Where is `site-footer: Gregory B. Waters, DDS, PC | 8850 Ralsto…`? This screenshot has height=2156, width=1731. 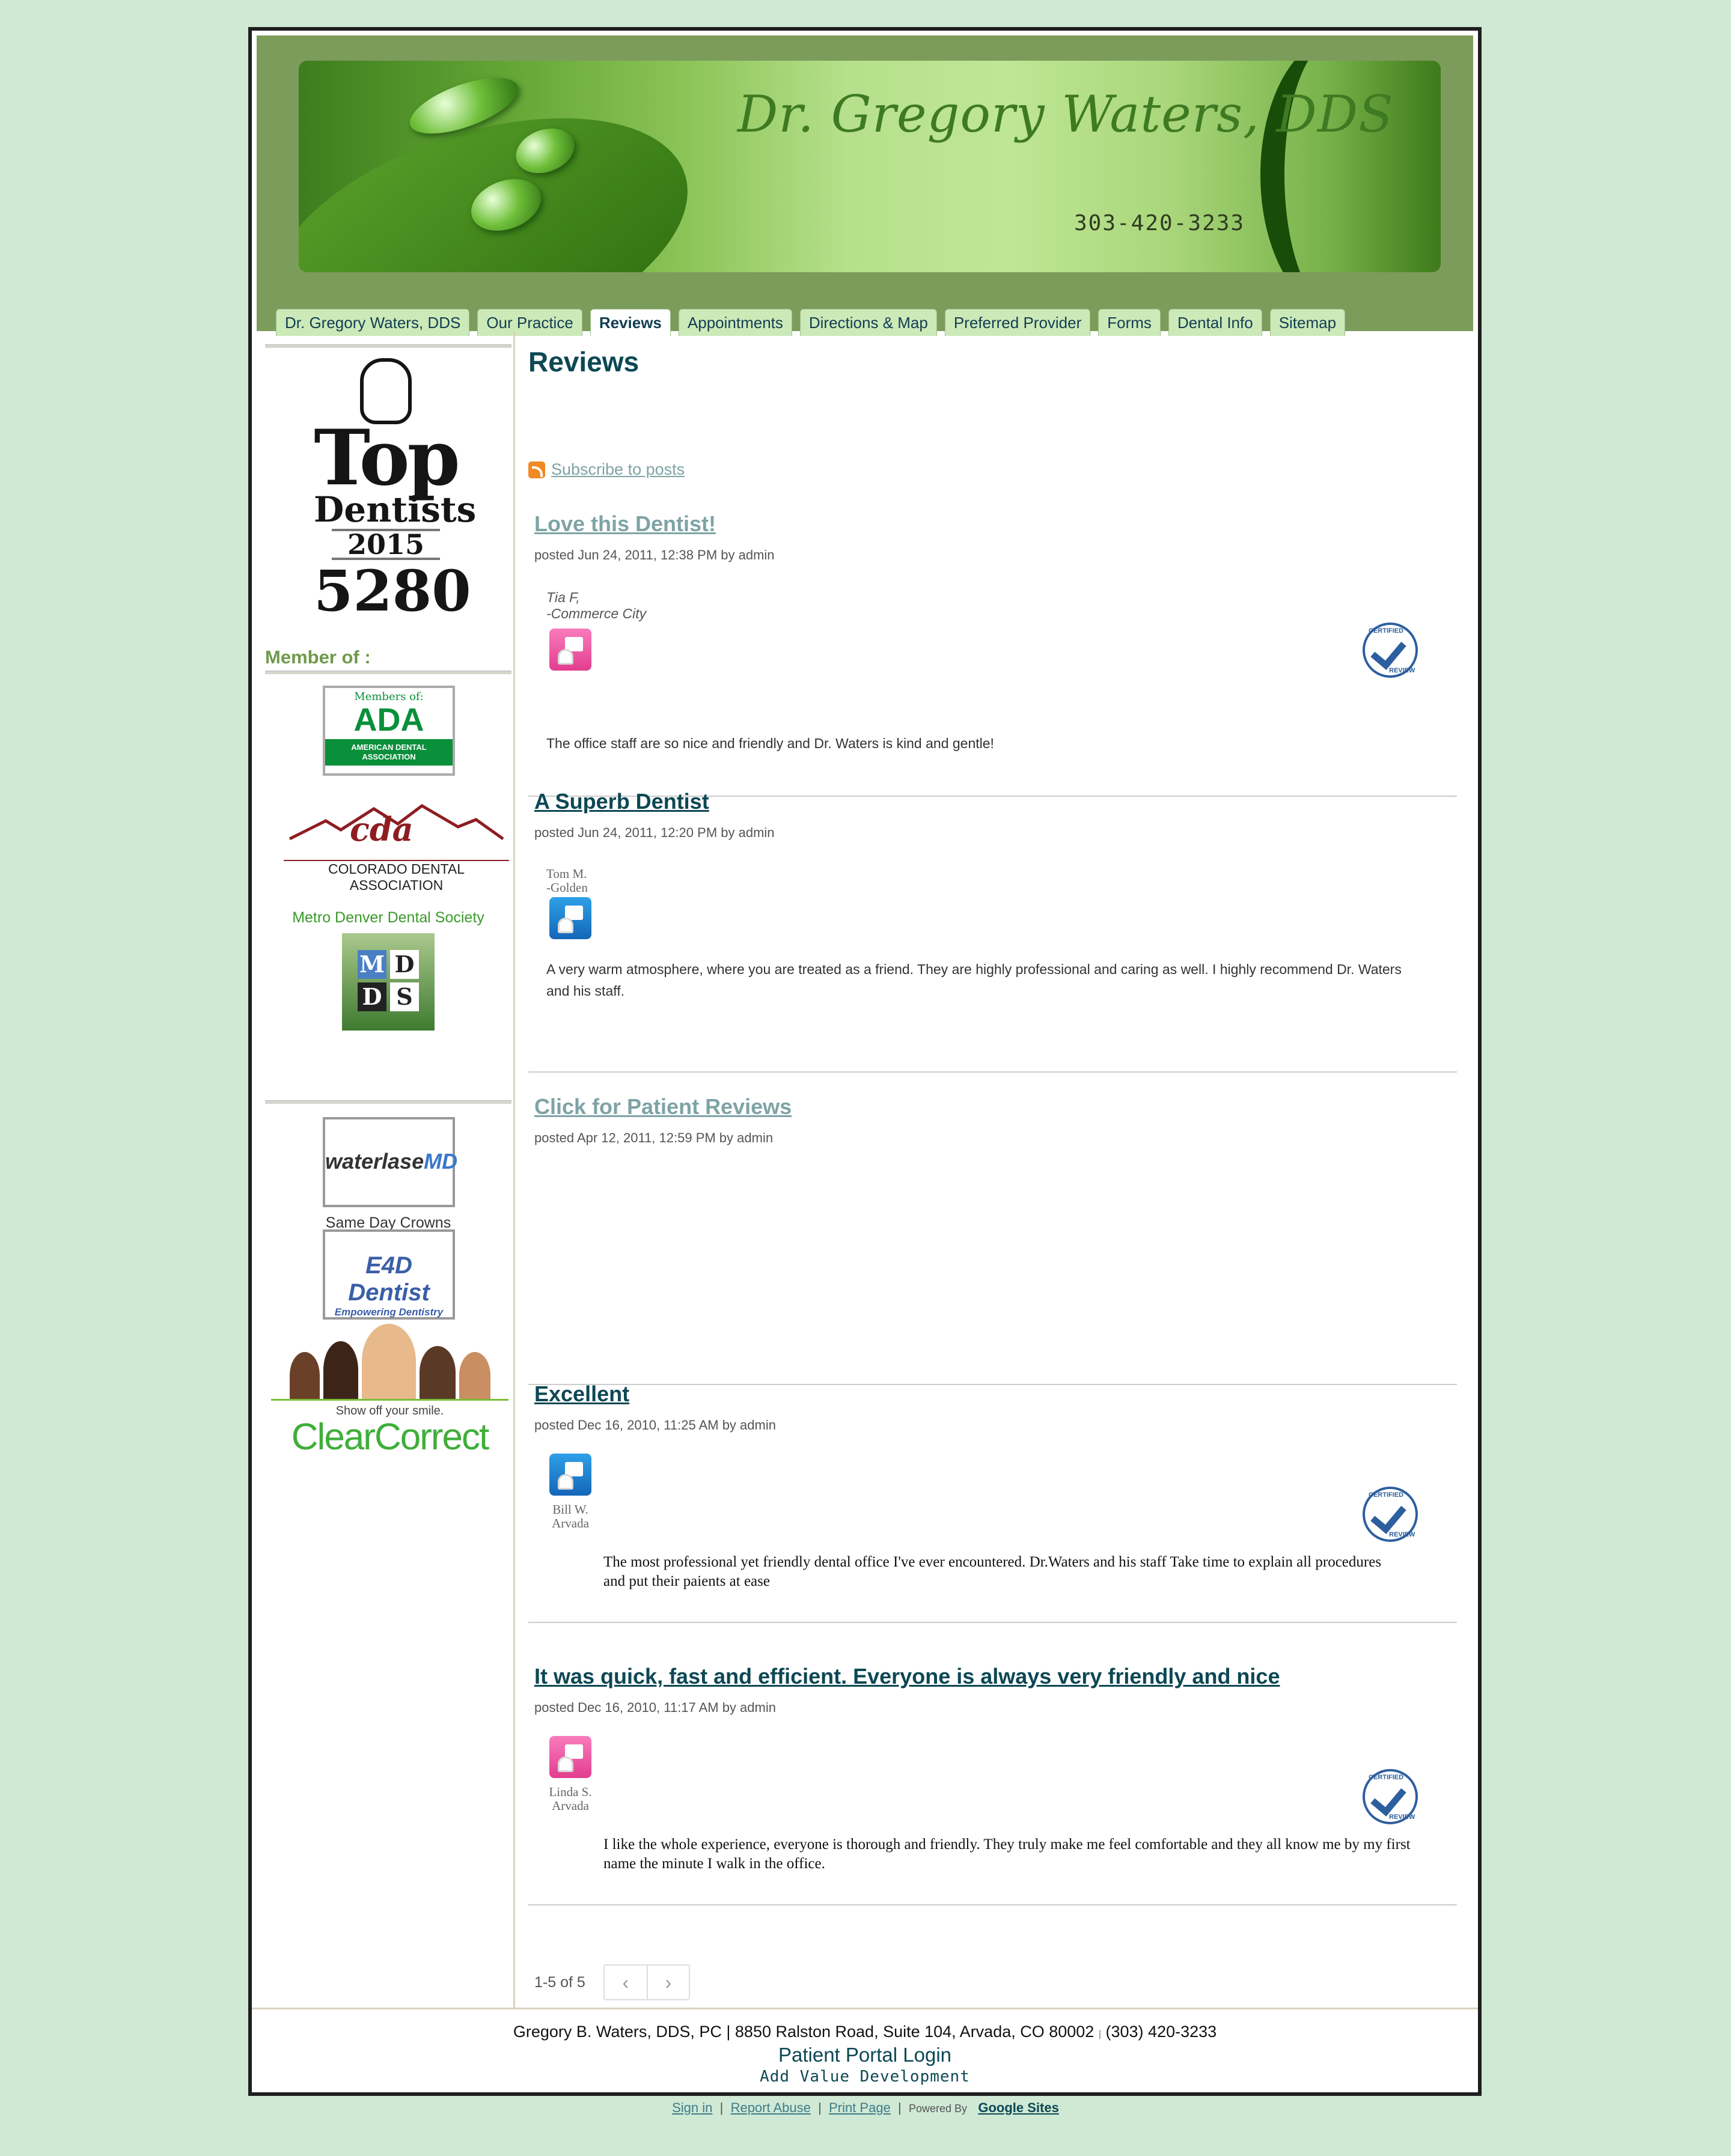
site-footer: Gregory B. Waters, DDS, PC | 8850 Ralsto… is located at coordinates (865, 2050).